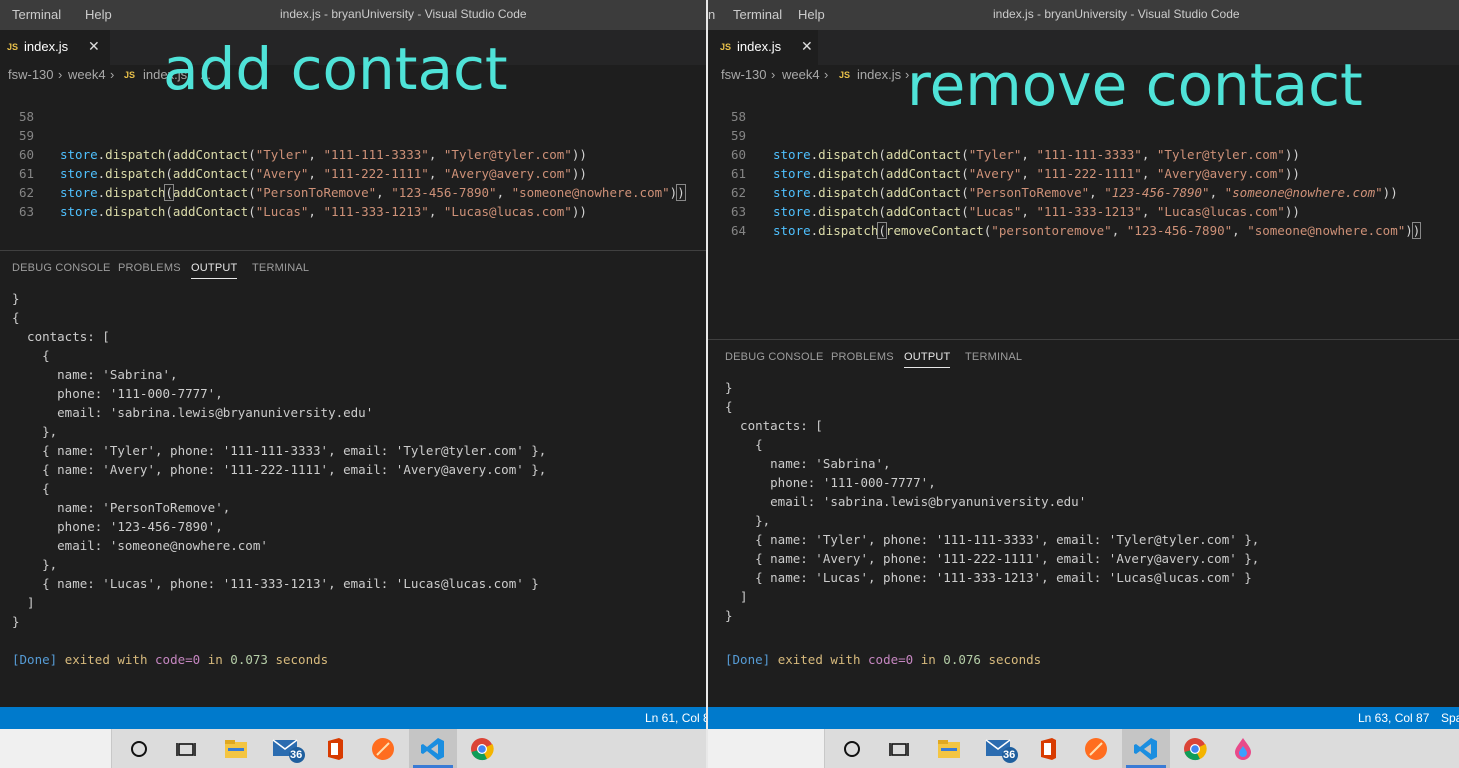  I want to click on code-line: 58, so click(730, 106).